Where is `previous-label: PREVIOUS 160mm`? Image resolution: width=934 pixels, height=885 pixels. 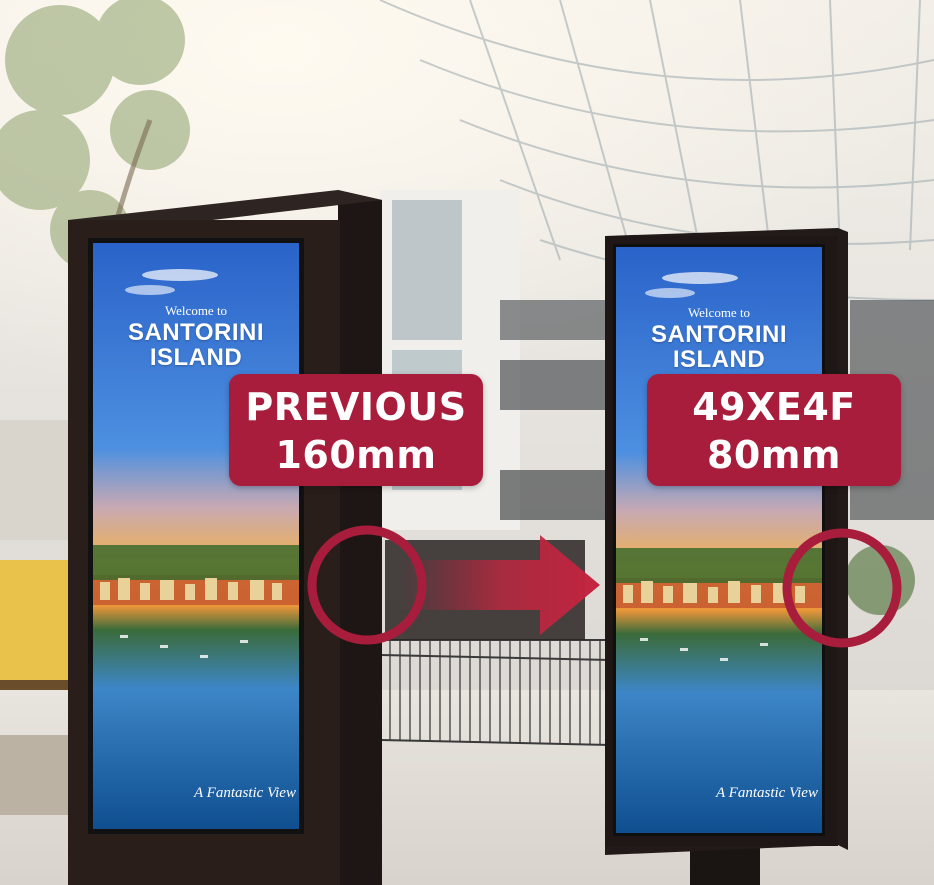 previous-label: PREVIOUS 160mm is located at coordinates (356, 430).